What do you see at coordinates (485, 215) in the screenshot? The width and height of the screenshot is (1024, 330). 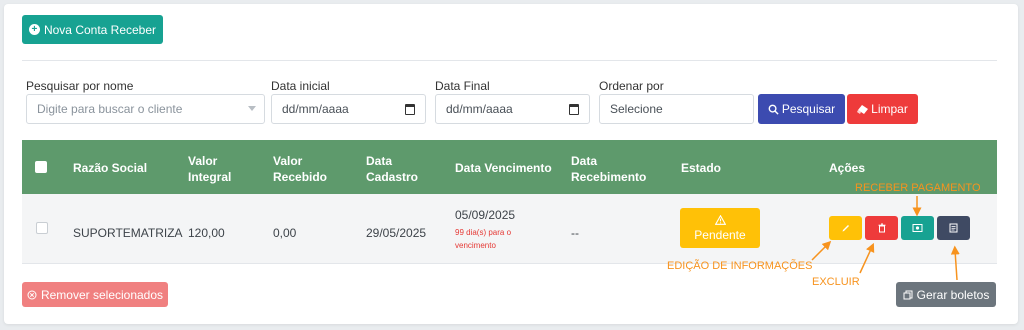 I see `due-date: 05/09/2025` at bounding box center [485, 215].